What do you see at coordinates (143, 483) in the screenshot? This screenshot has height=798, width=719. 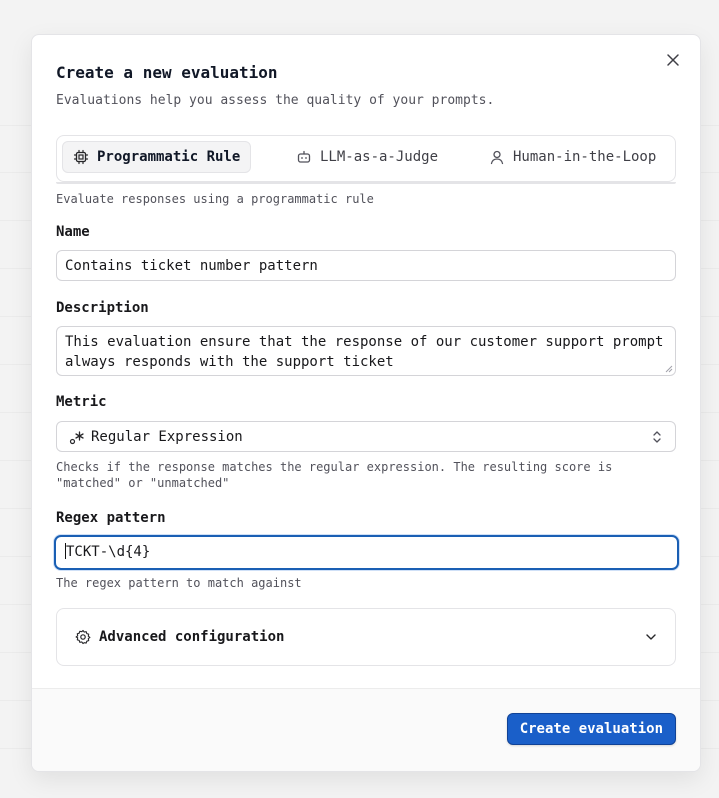 I see `metric-hint-continued: "matched" or "unmatched"` at bounding box center [143, 483].